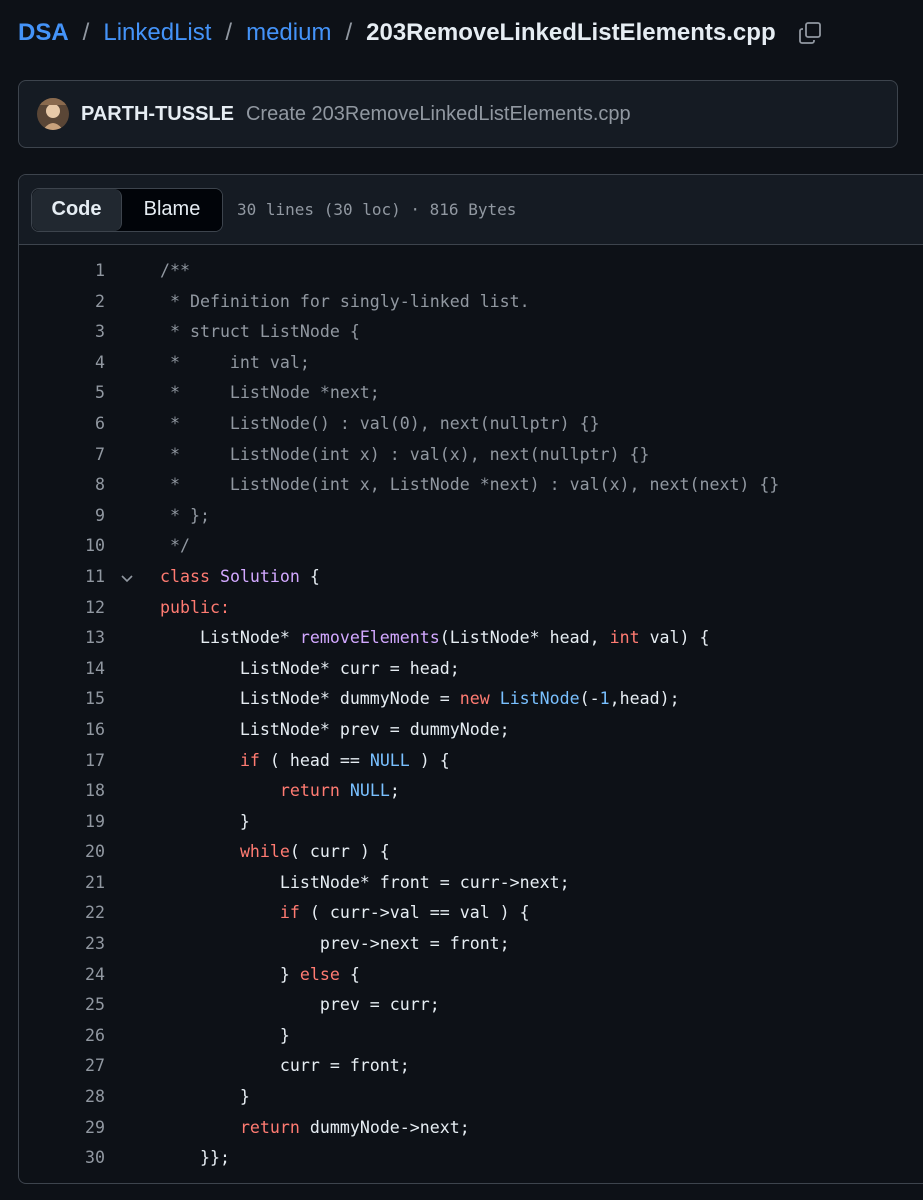 The width and height of the screenshot is (923, 1200). What do you see at coordinates (438, 114) in the screenshot?
I see `commit-message-link: Create 203RemoveLinkedListElements.cpp` at bounding box center [438, 114].